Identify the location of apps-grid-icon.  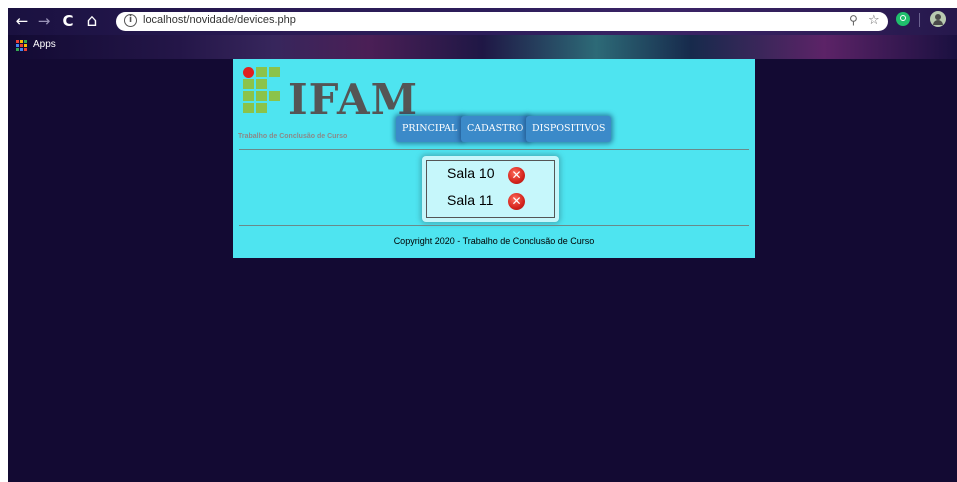
(21, 45).